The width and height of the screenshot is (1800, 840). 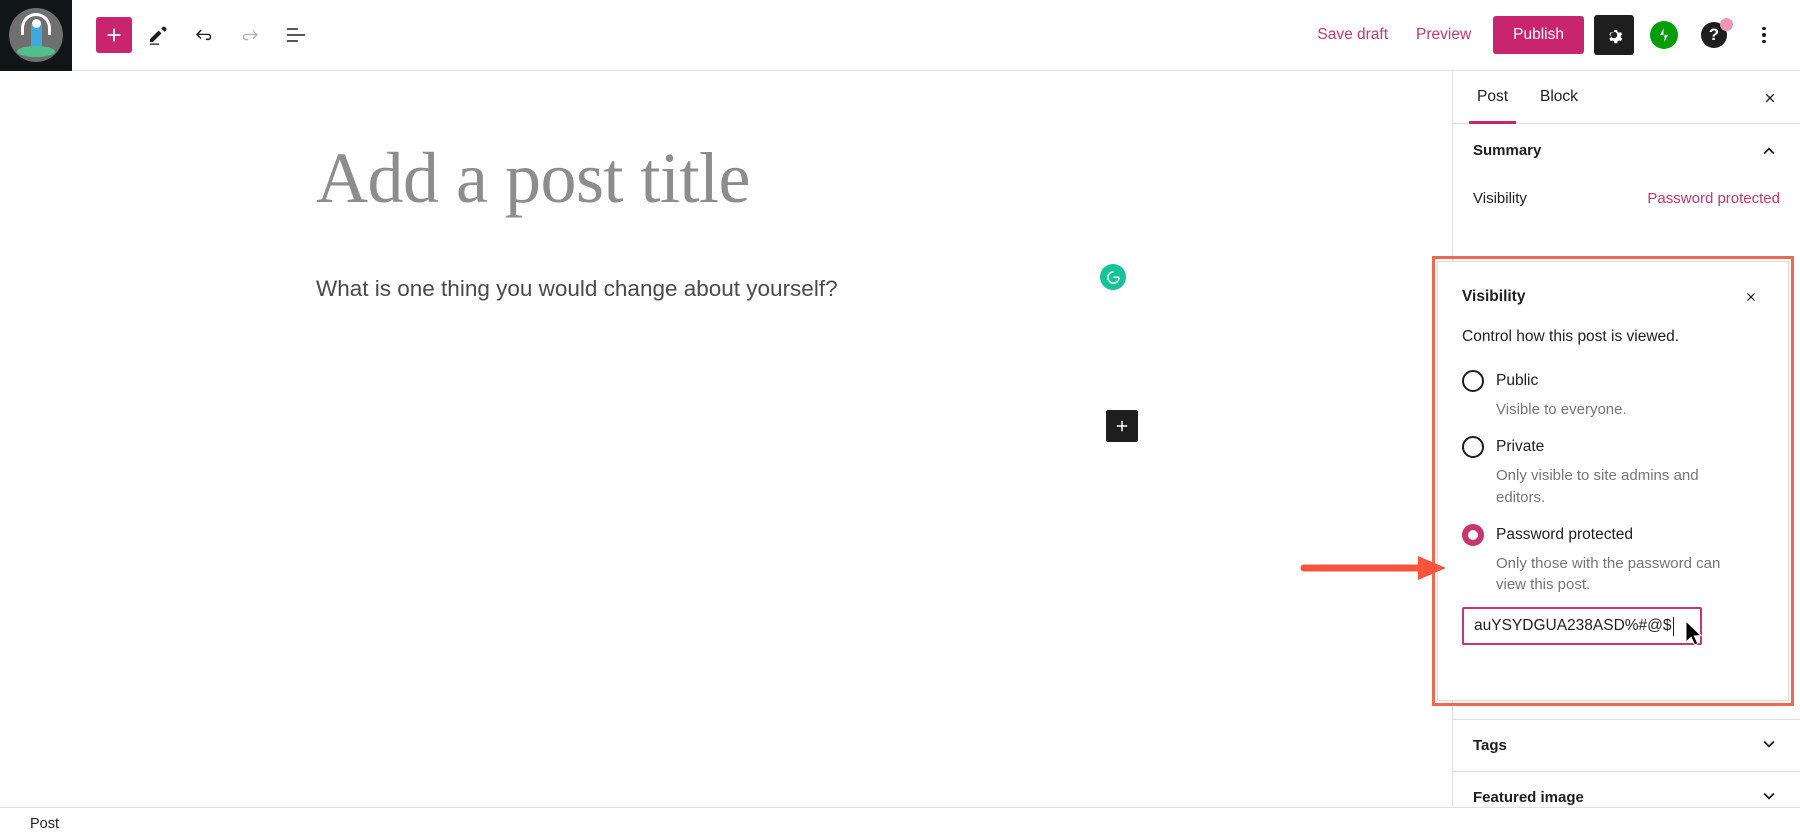 I want to click on jetpack-icon, so click(x=1664, y=35).